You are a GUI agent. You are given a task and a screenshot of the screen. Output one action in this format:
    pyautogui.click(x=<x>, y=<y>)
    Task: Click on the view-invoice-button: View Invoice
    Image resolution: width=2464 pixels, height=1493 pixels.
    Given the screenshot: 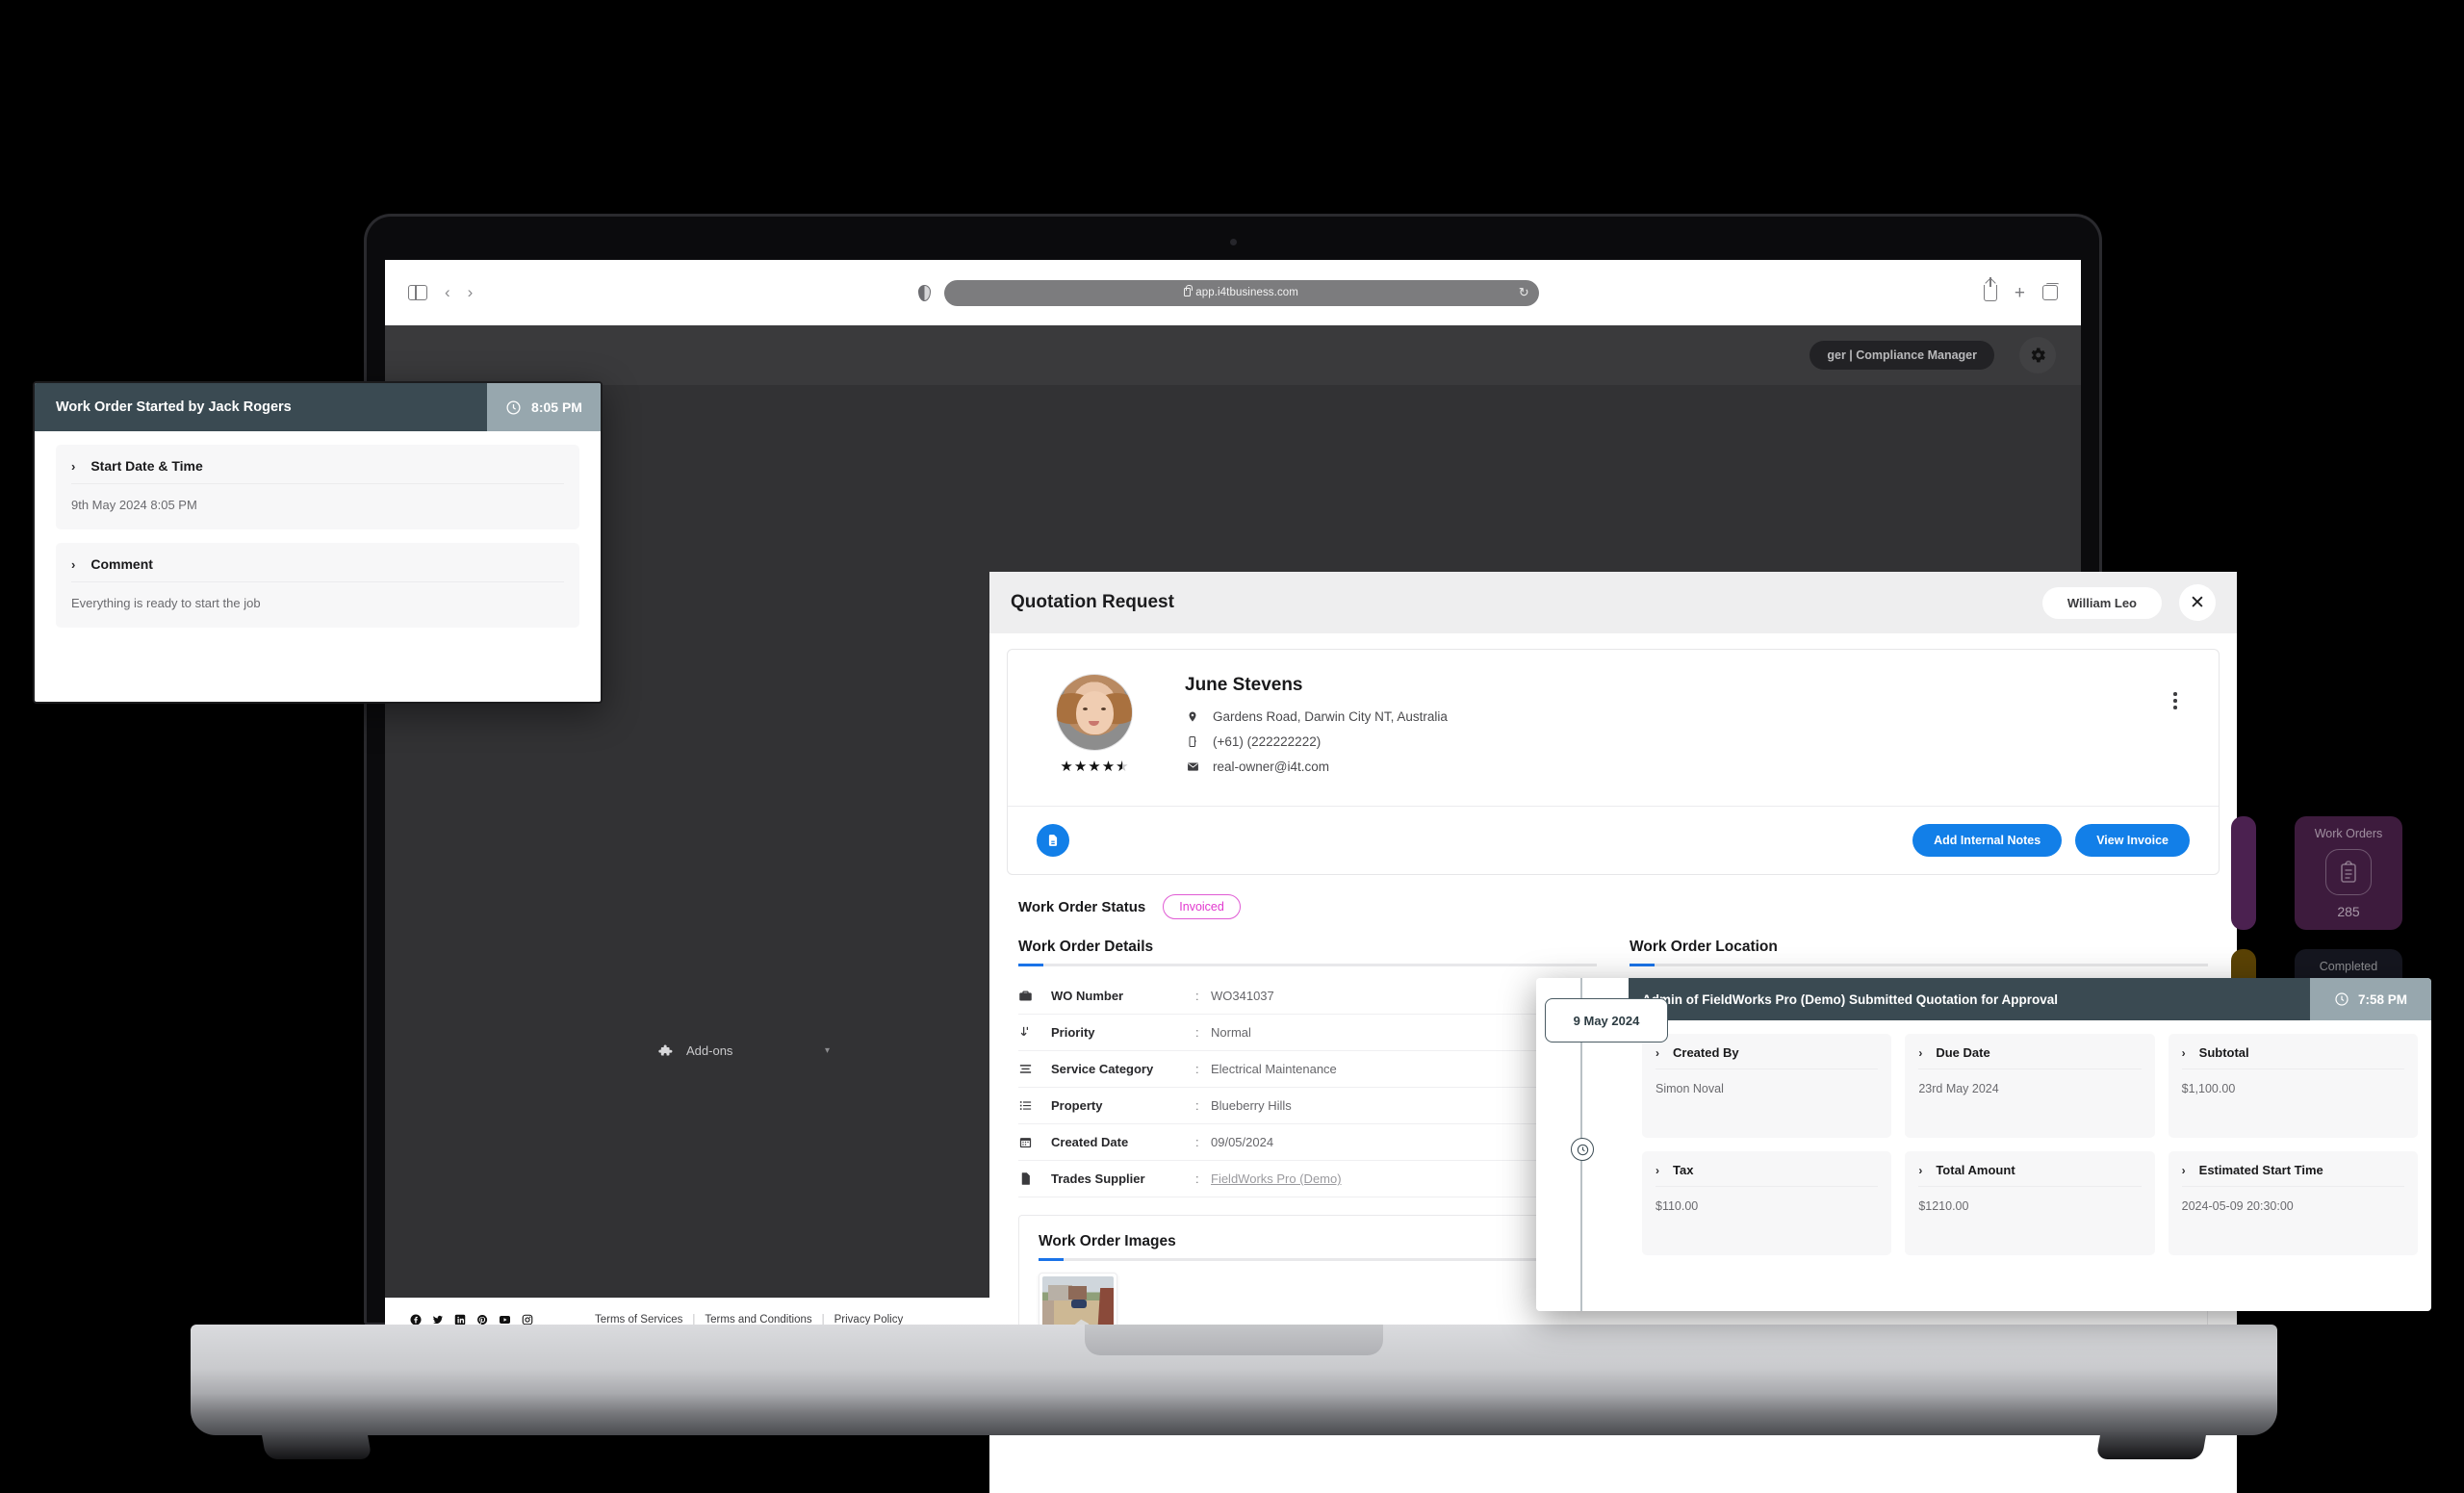 What is the action you would take?
    pyautogui.click(x=2132, y=840)
    